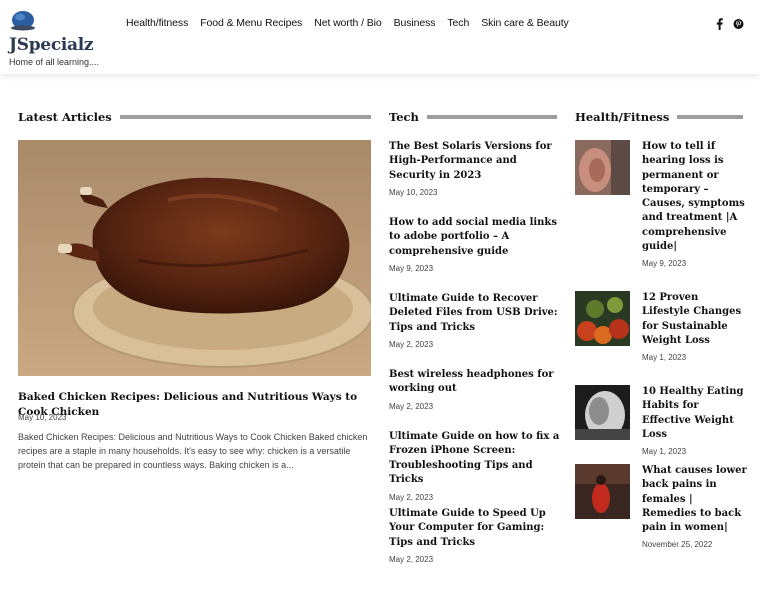  I want to click on nav-item-food-menu-recipes: Food & Menu Recipes, so click(251, 23).